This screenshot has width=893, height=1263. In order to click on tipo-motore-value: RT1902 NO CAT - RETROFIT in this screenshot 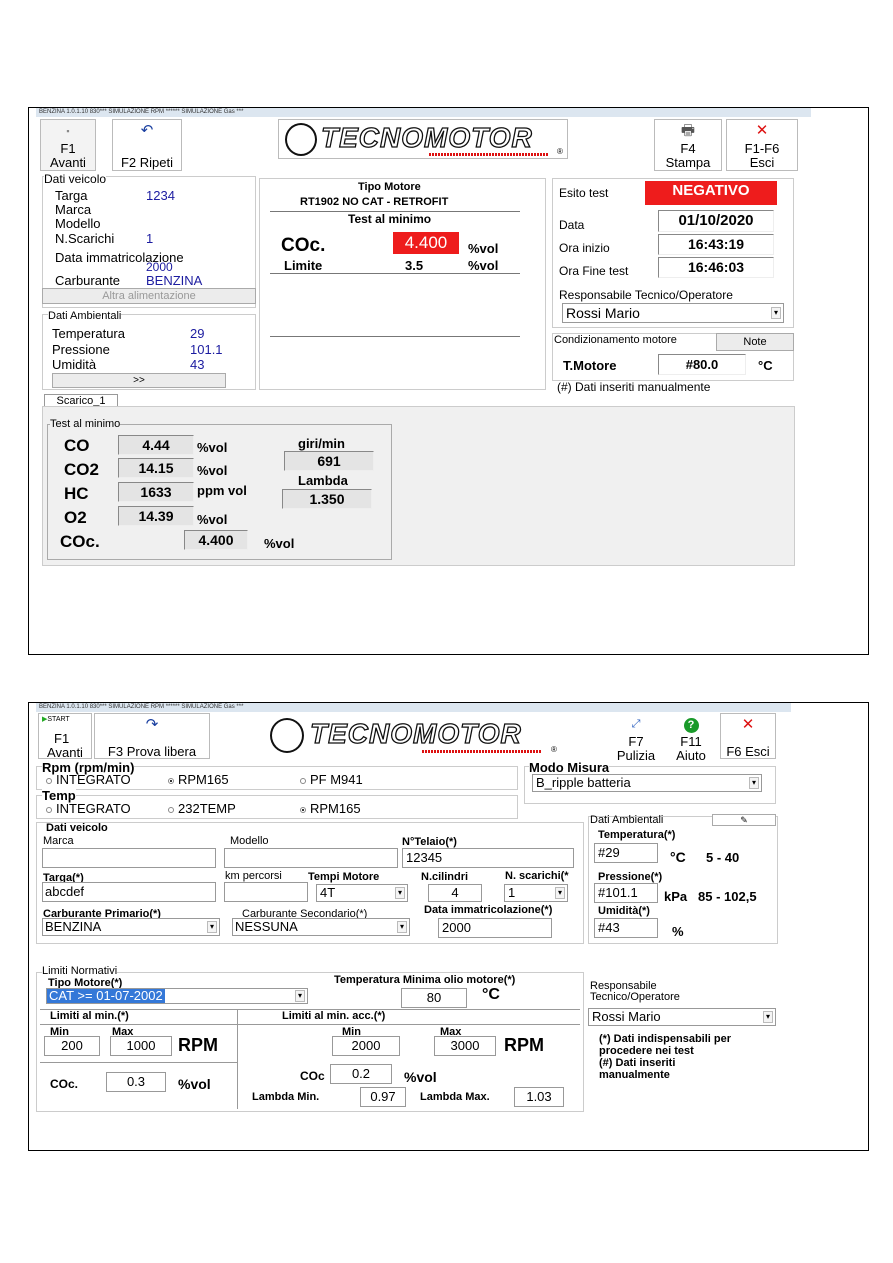, I will do `click(374, 202)`.